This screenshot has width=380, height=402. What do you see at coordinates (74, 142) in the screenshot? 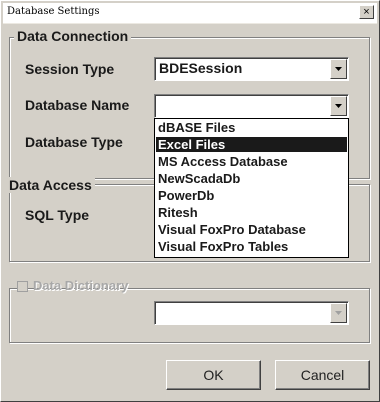
I see `database-type-label: Database Type` at bounding box center [74, 142].